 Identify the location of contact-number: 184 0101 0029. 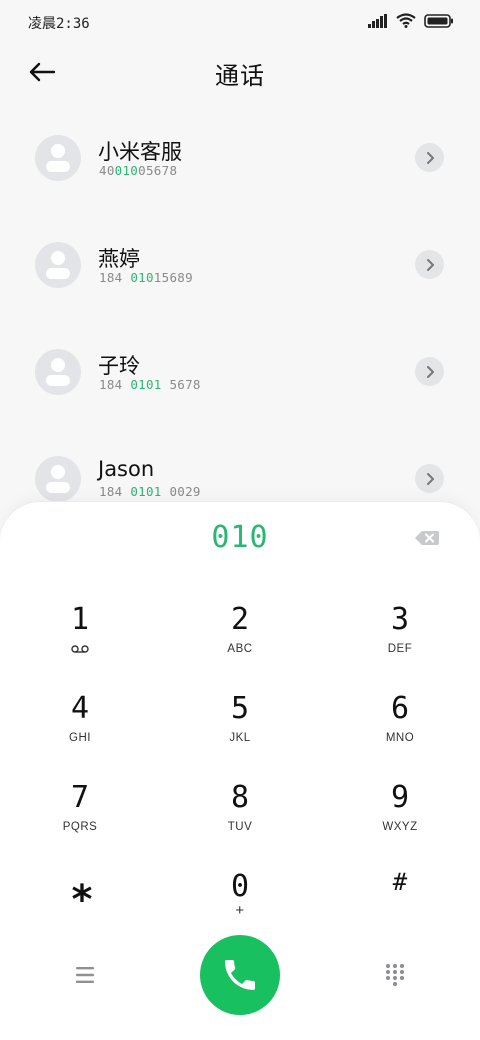
(150, 491).